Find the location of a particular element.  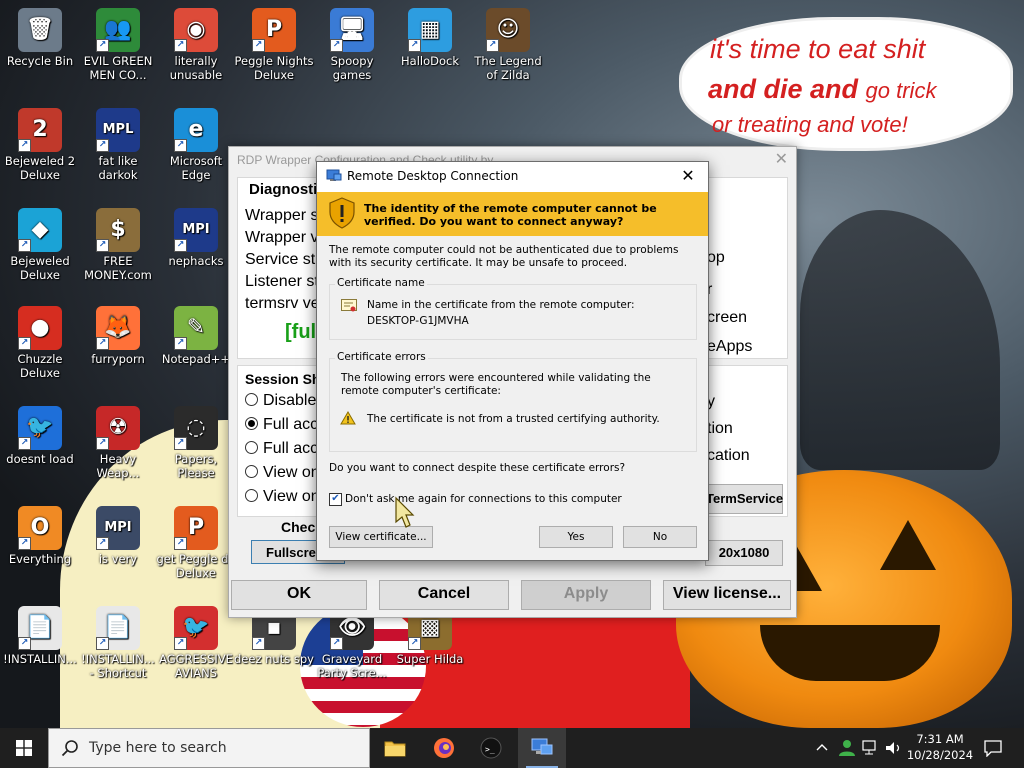

taskbar-clock: 7:31 AM 10/28/2024 is located at coordinates (940, 747).